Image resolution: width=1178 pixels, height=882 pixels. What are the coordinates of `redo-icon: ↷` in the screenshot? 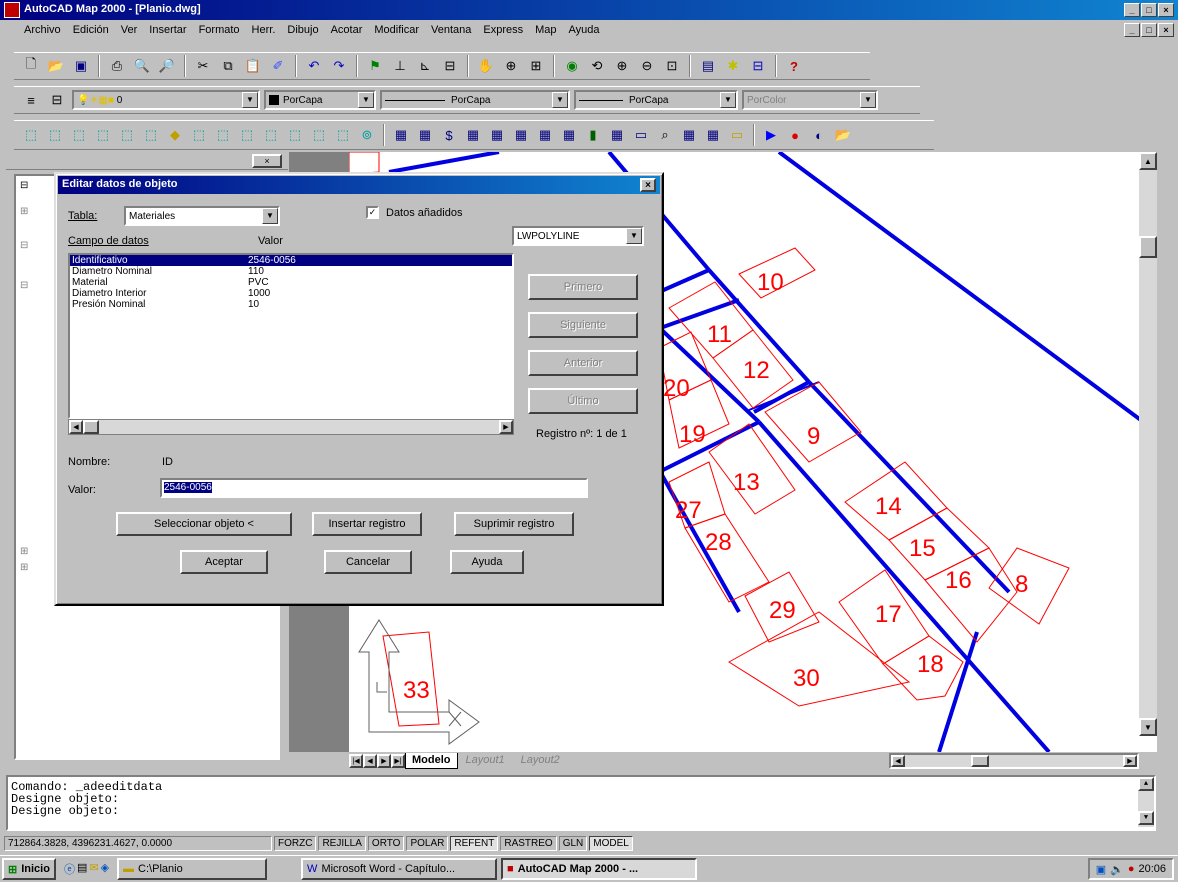 It's located at (339, 66).